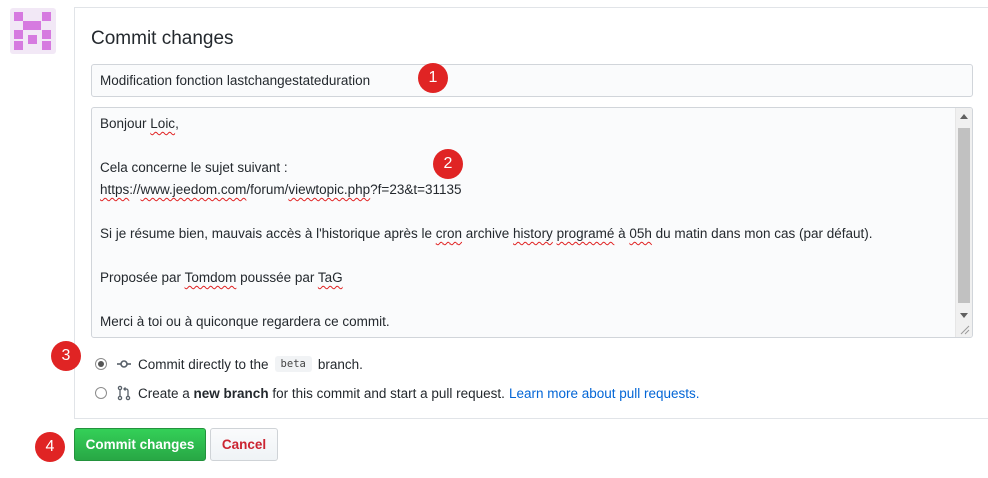 This screenshot has height=478, width=988. What do you see at coordinates (964, 315) in the screenshot?
I see `scroll-down-arrow-icon` at bounding box center [964, 315].